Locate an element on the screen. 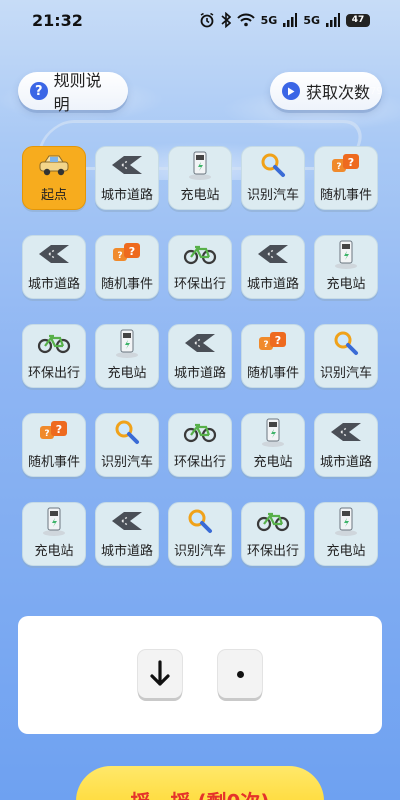  alarm-icon is located at coordinates (207, 20).